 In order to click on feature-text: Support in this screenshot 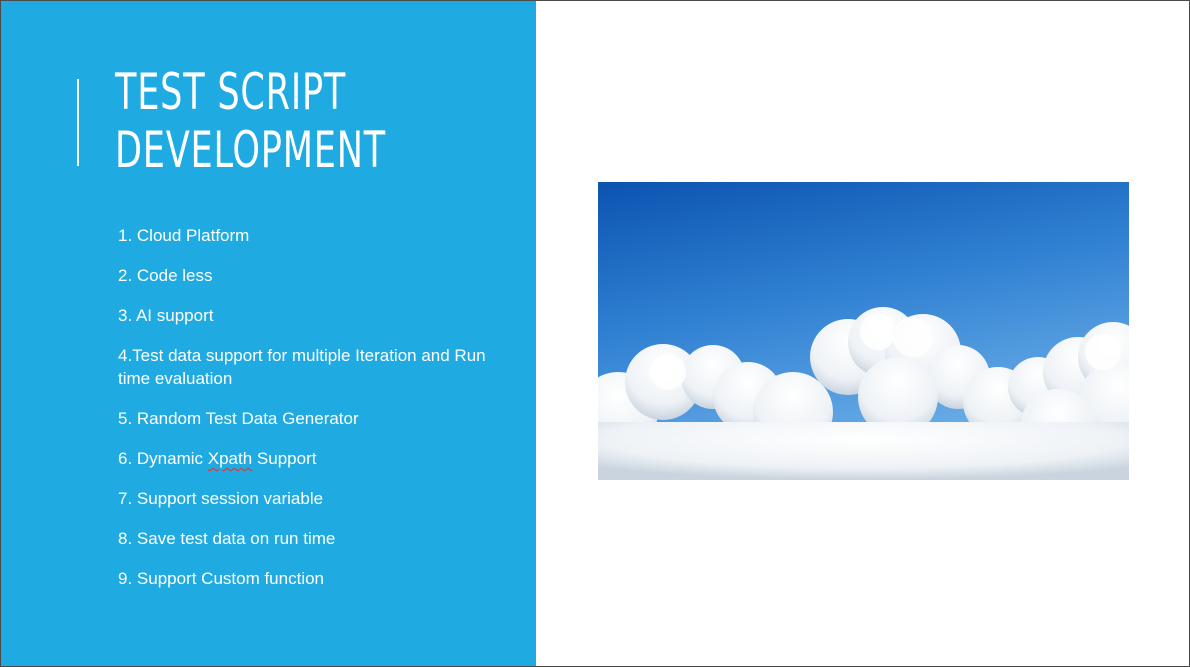, I will do `click(284, 458)`.